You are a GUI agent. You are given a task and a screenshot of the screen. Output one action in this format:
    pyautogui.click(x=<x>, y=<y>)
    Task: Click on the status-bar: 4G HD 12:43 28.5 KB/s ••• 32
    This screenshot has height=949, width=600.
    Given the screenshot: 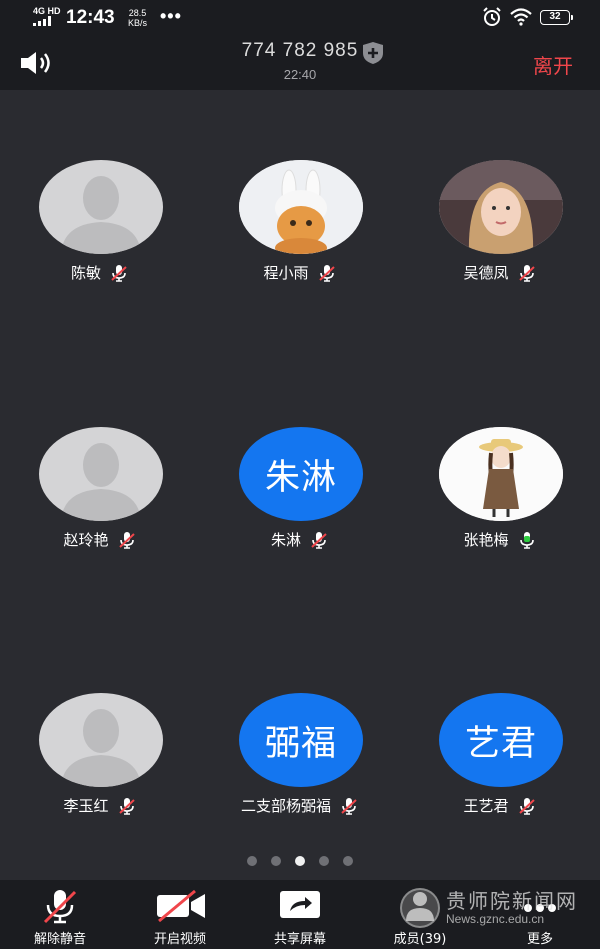 What is the action you would take?
    pyautogui.click(x=300, y=17)
    